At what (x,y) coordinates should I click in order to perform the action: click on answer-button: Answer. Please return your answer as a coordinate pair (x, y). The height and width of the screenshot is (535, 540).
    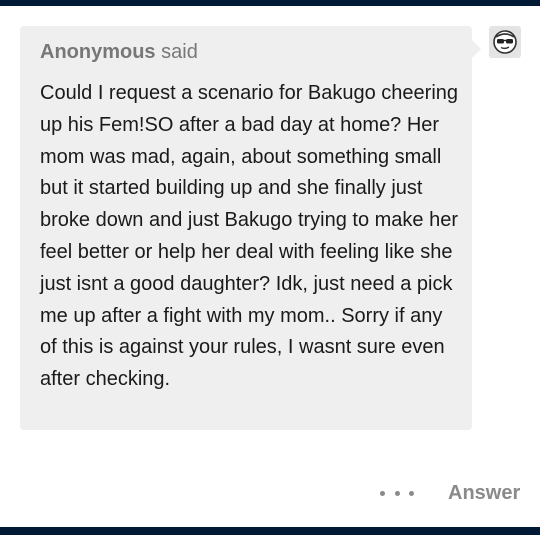
    Looking at the image, I should click on (484, 493).